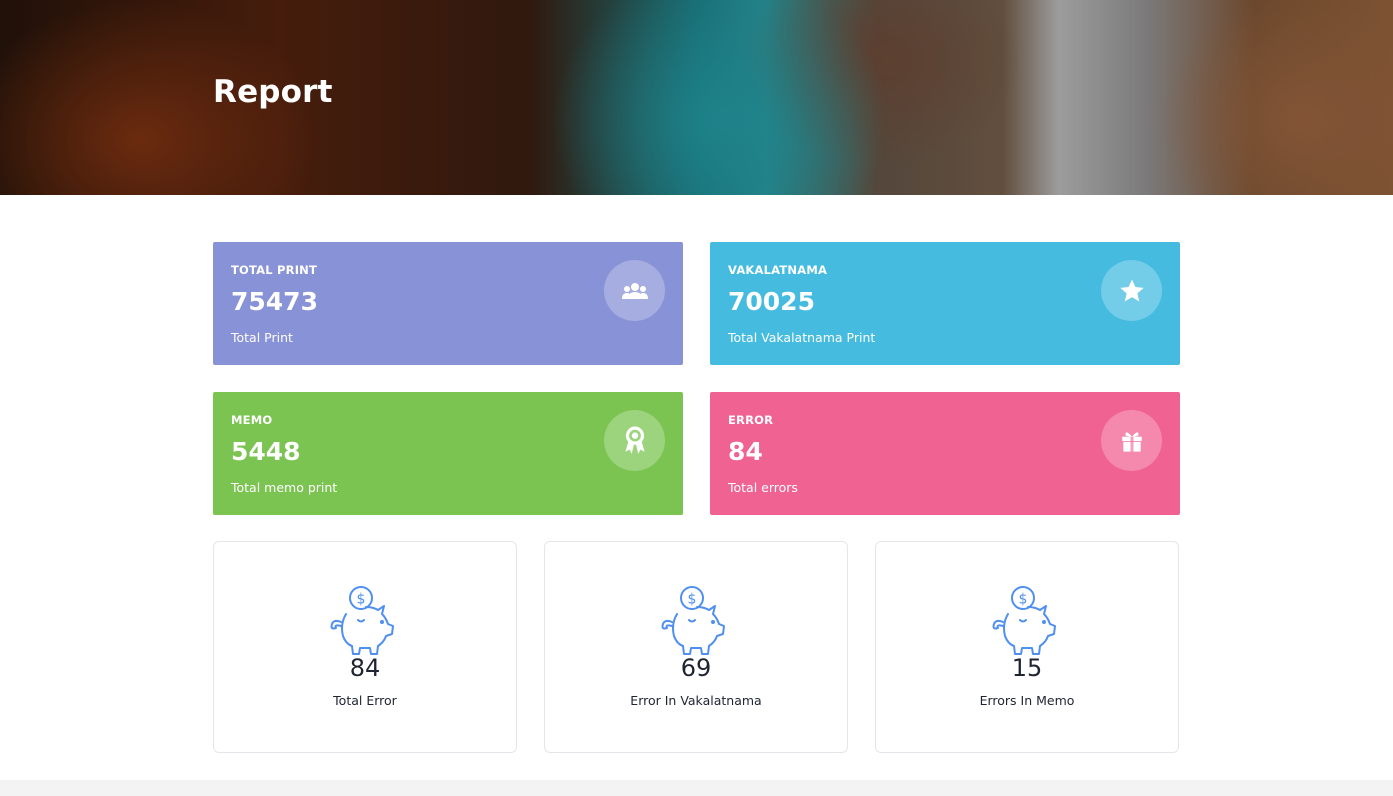 This screenshot has width=1393, height=796. I want to click on stat-label: Errors In Memo, so click(1027, 700).